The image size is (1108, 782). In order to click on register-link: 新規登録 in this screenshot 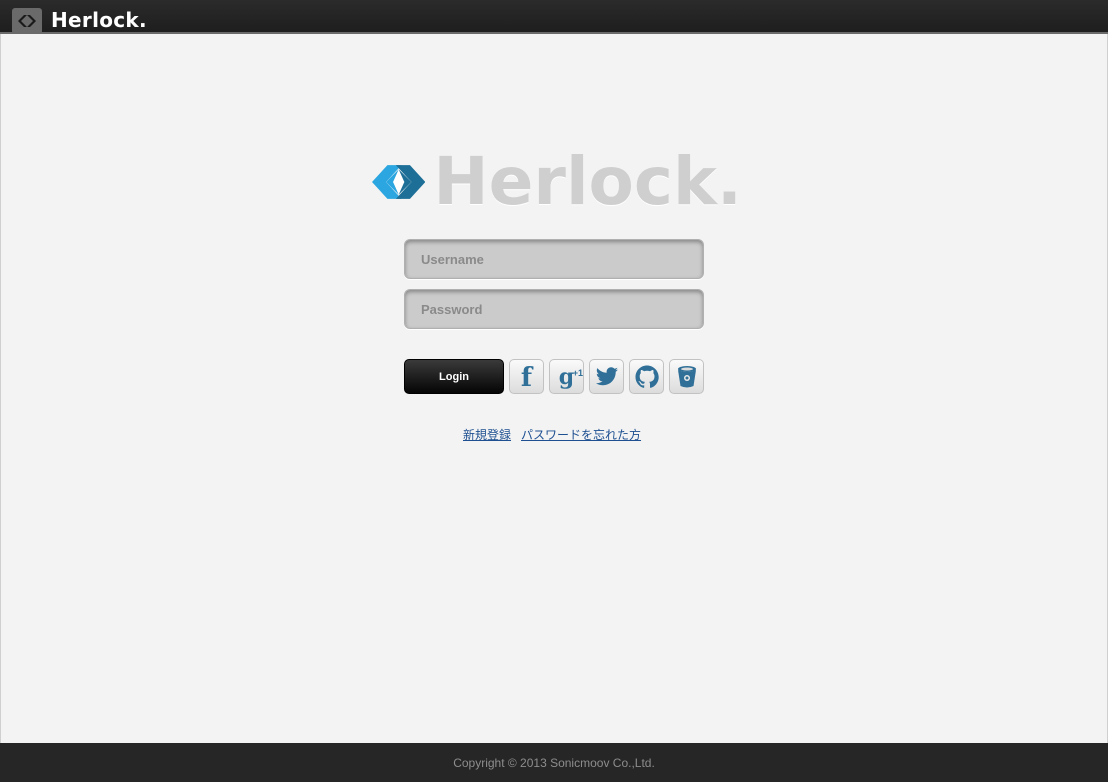, I will do `click(487, 435)`.